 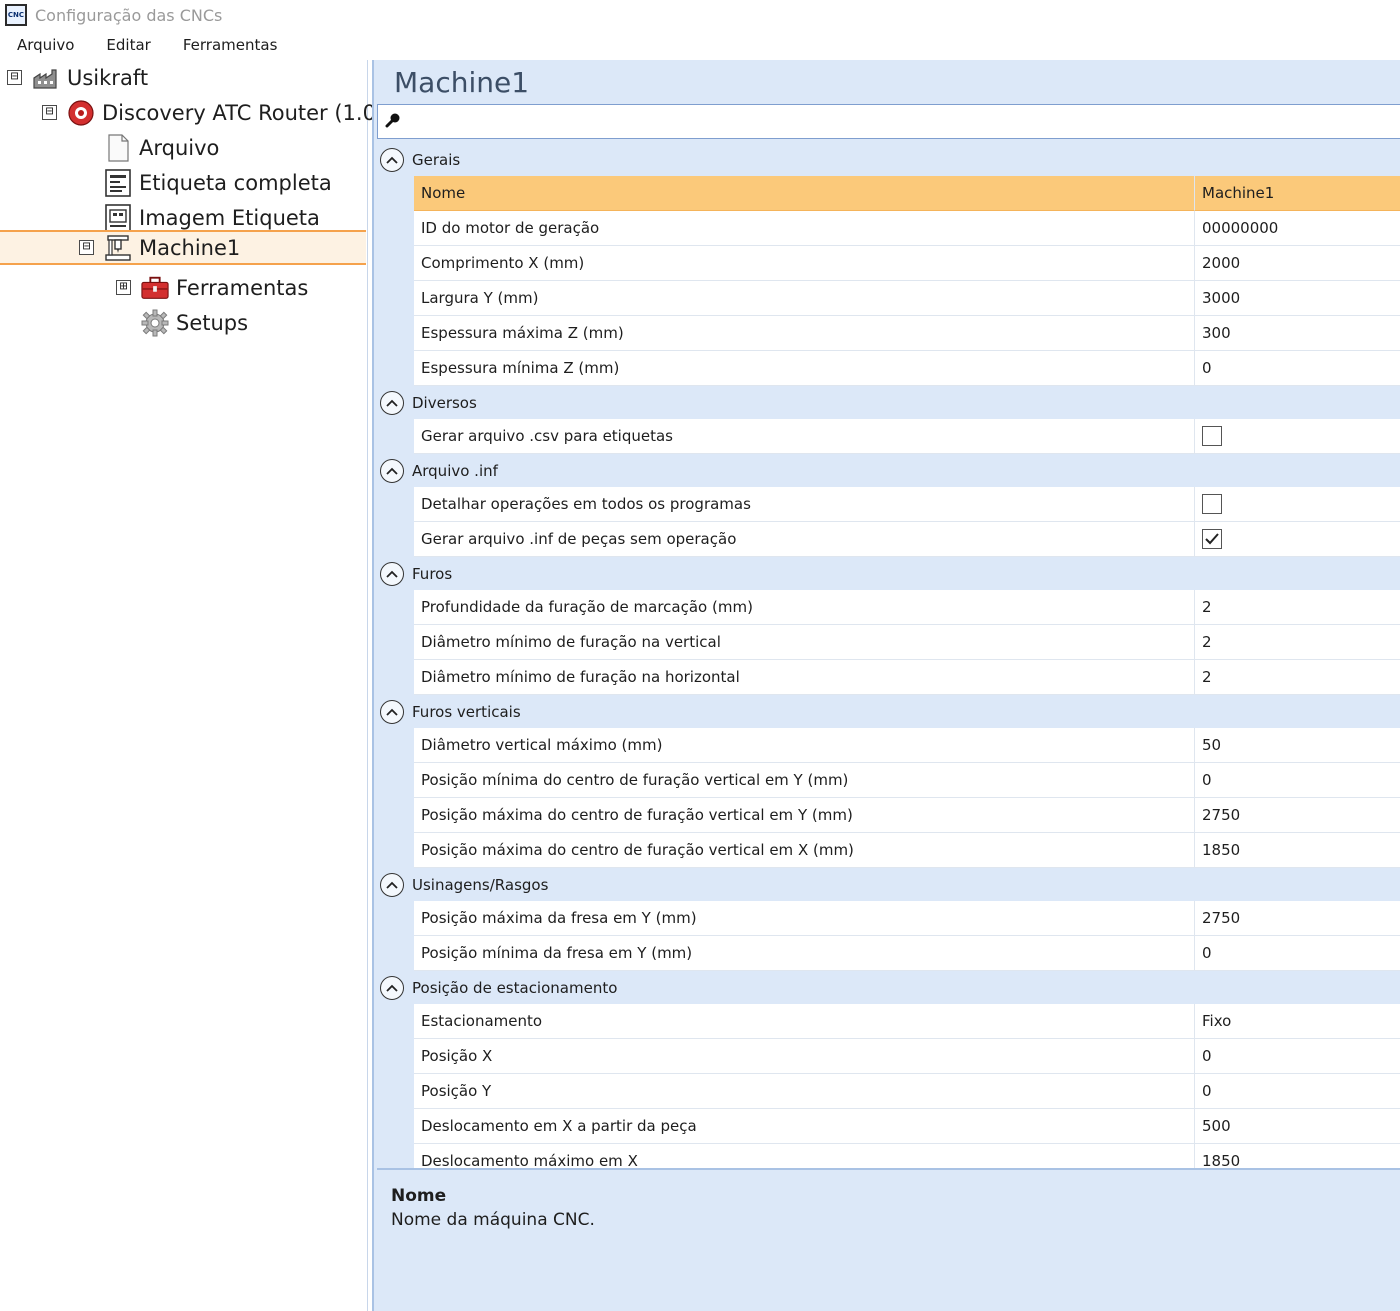 I want to click on category-usinagens-rasgos: Usinagens/Rasgos, so click(x=888, y=884).